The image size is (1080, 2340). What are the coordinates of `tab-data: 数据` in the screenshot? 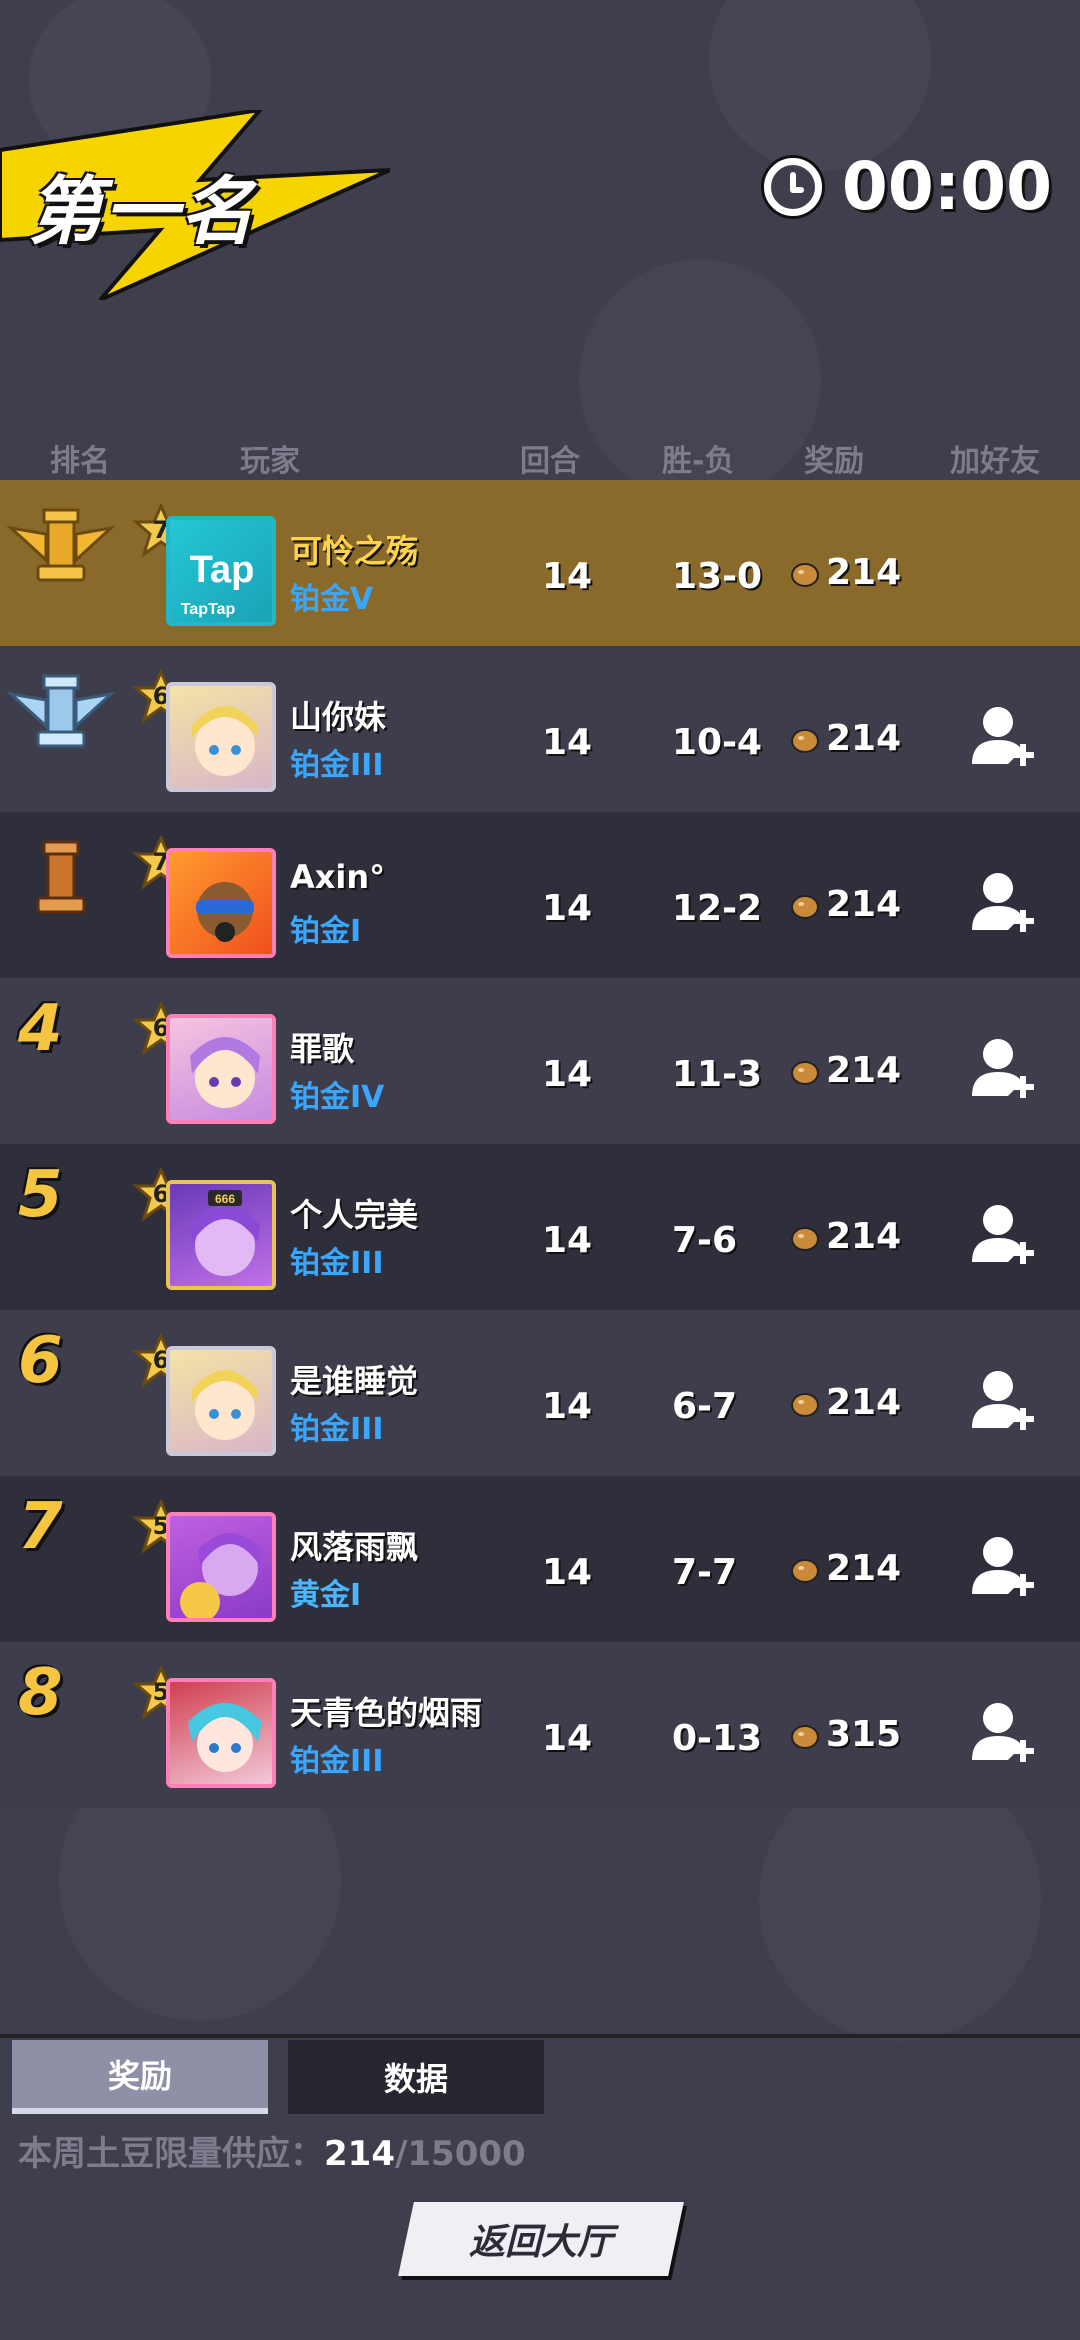 It's located at (416, 2077).